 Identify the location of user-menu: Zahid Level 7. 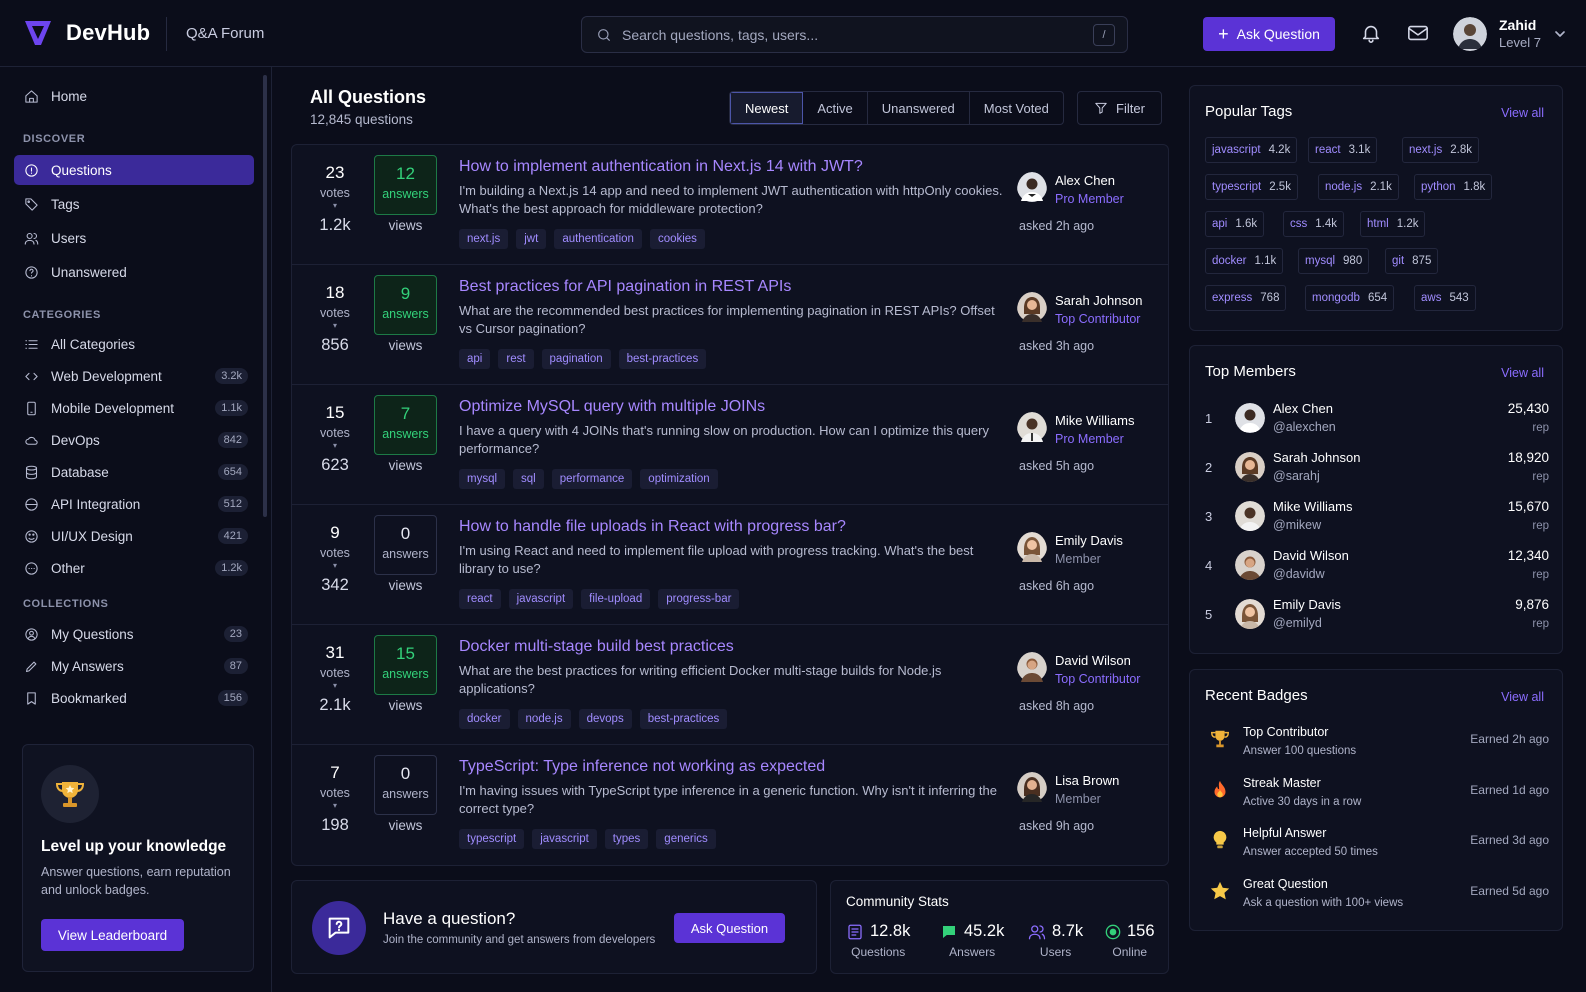
(1497, 34).